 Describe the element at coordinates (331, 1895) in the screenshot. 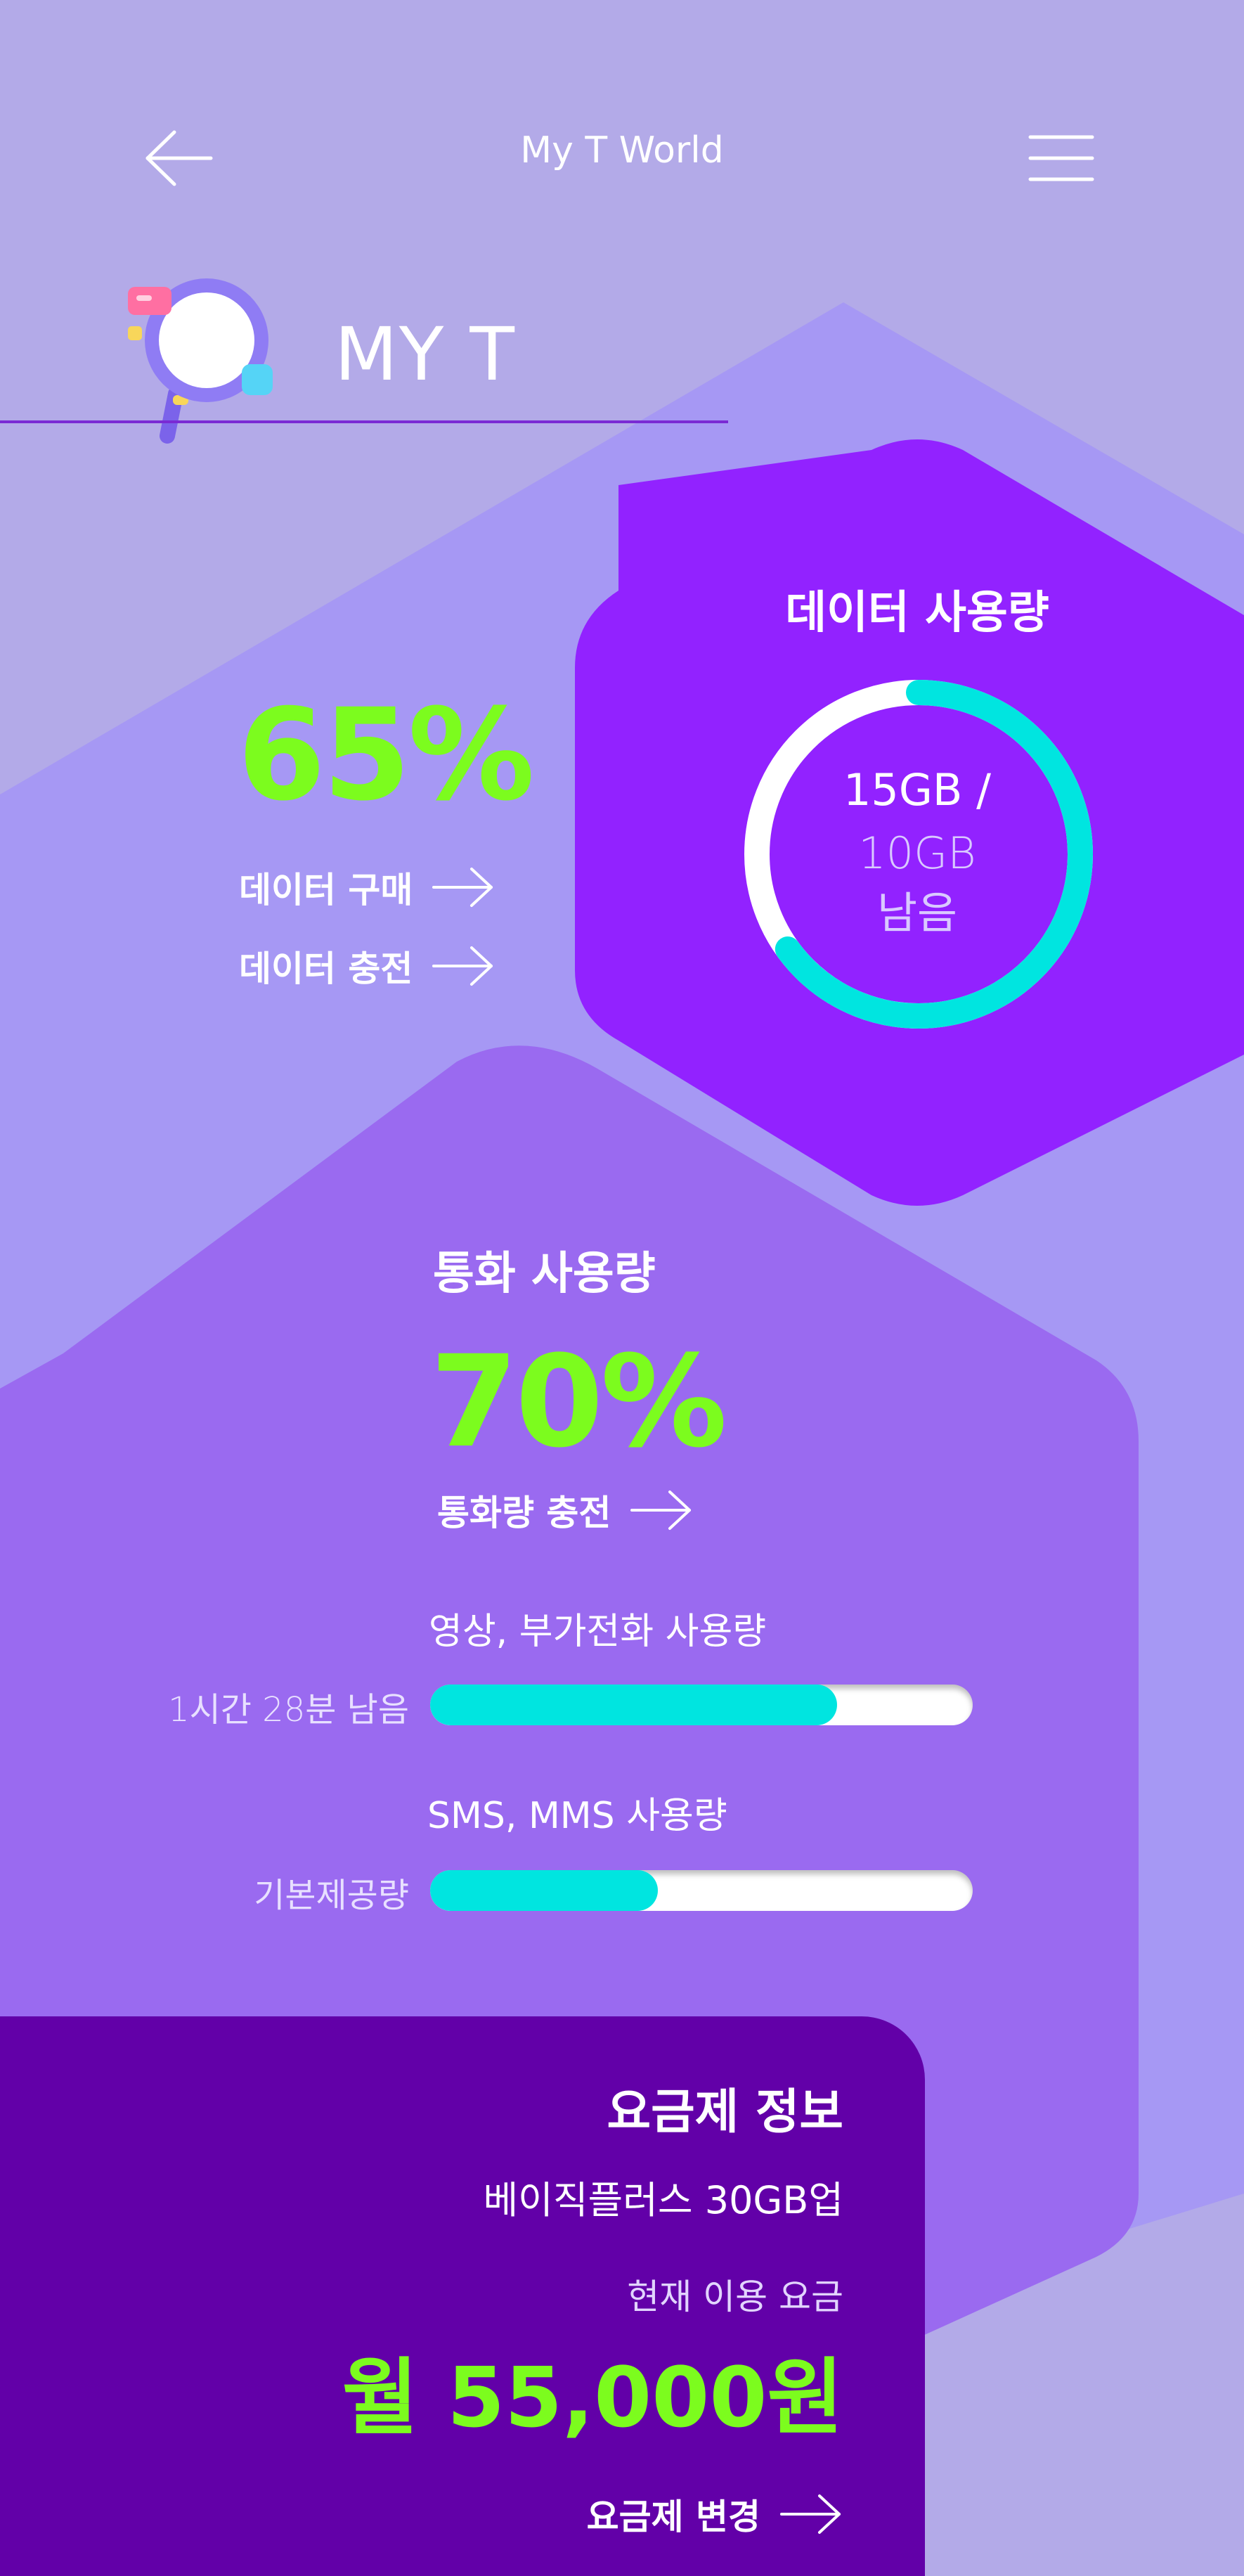

I see `sms-remaining-text: 기본제공량` at that location.